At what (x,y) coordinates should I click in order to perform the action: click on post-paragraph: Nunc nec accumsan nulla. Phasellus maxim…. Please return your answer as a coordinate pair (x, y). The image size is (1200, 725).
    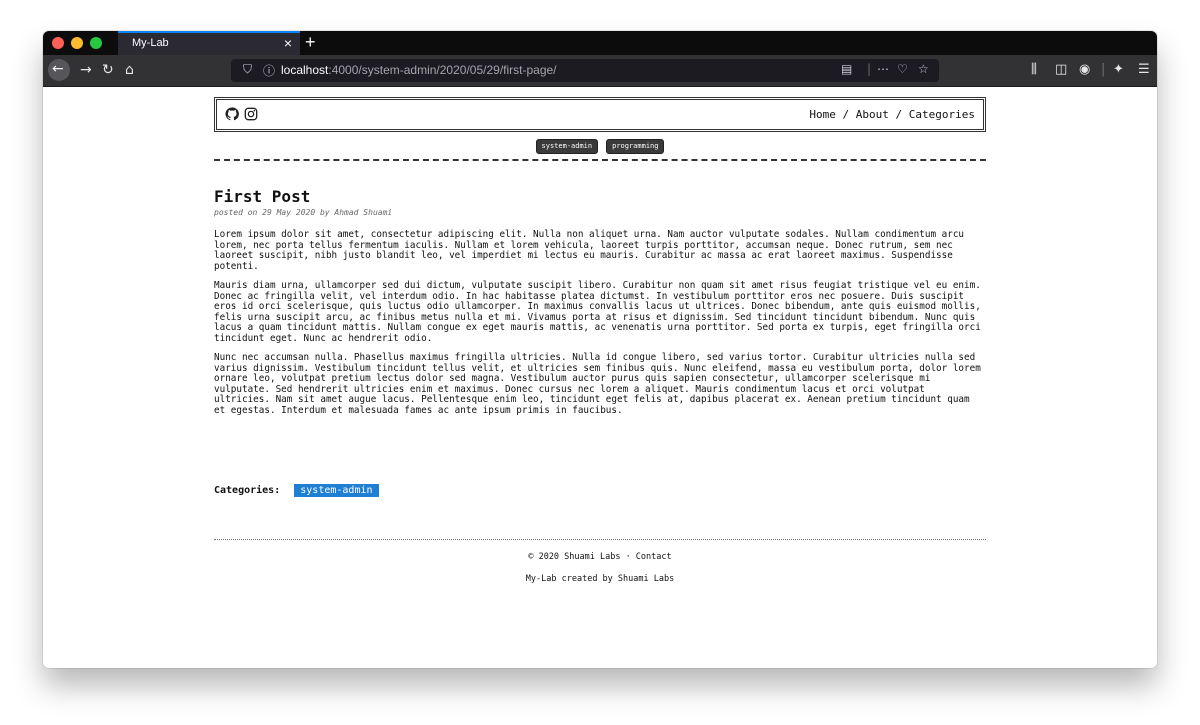
    Looking at the image, I should click on (597, 384).